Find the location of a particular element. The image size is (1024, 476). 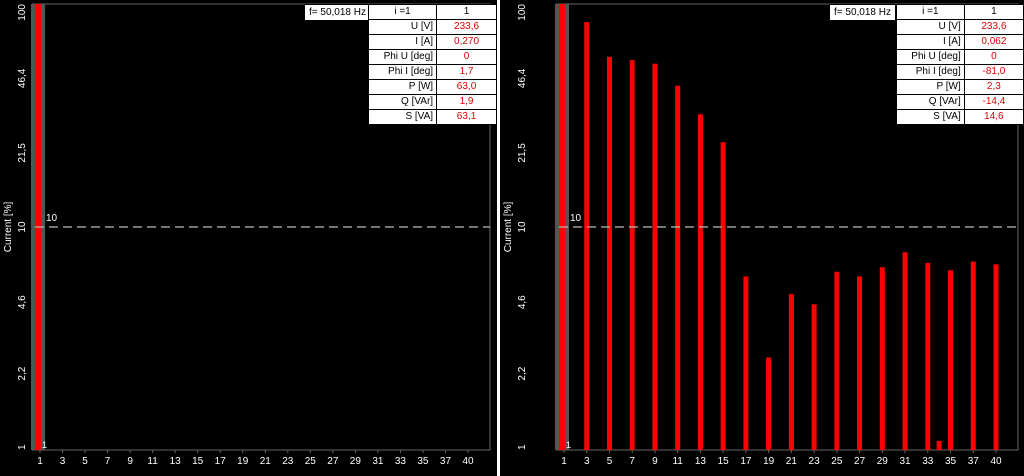

x-tick-label: 7 is located at coordinates (632, 461).